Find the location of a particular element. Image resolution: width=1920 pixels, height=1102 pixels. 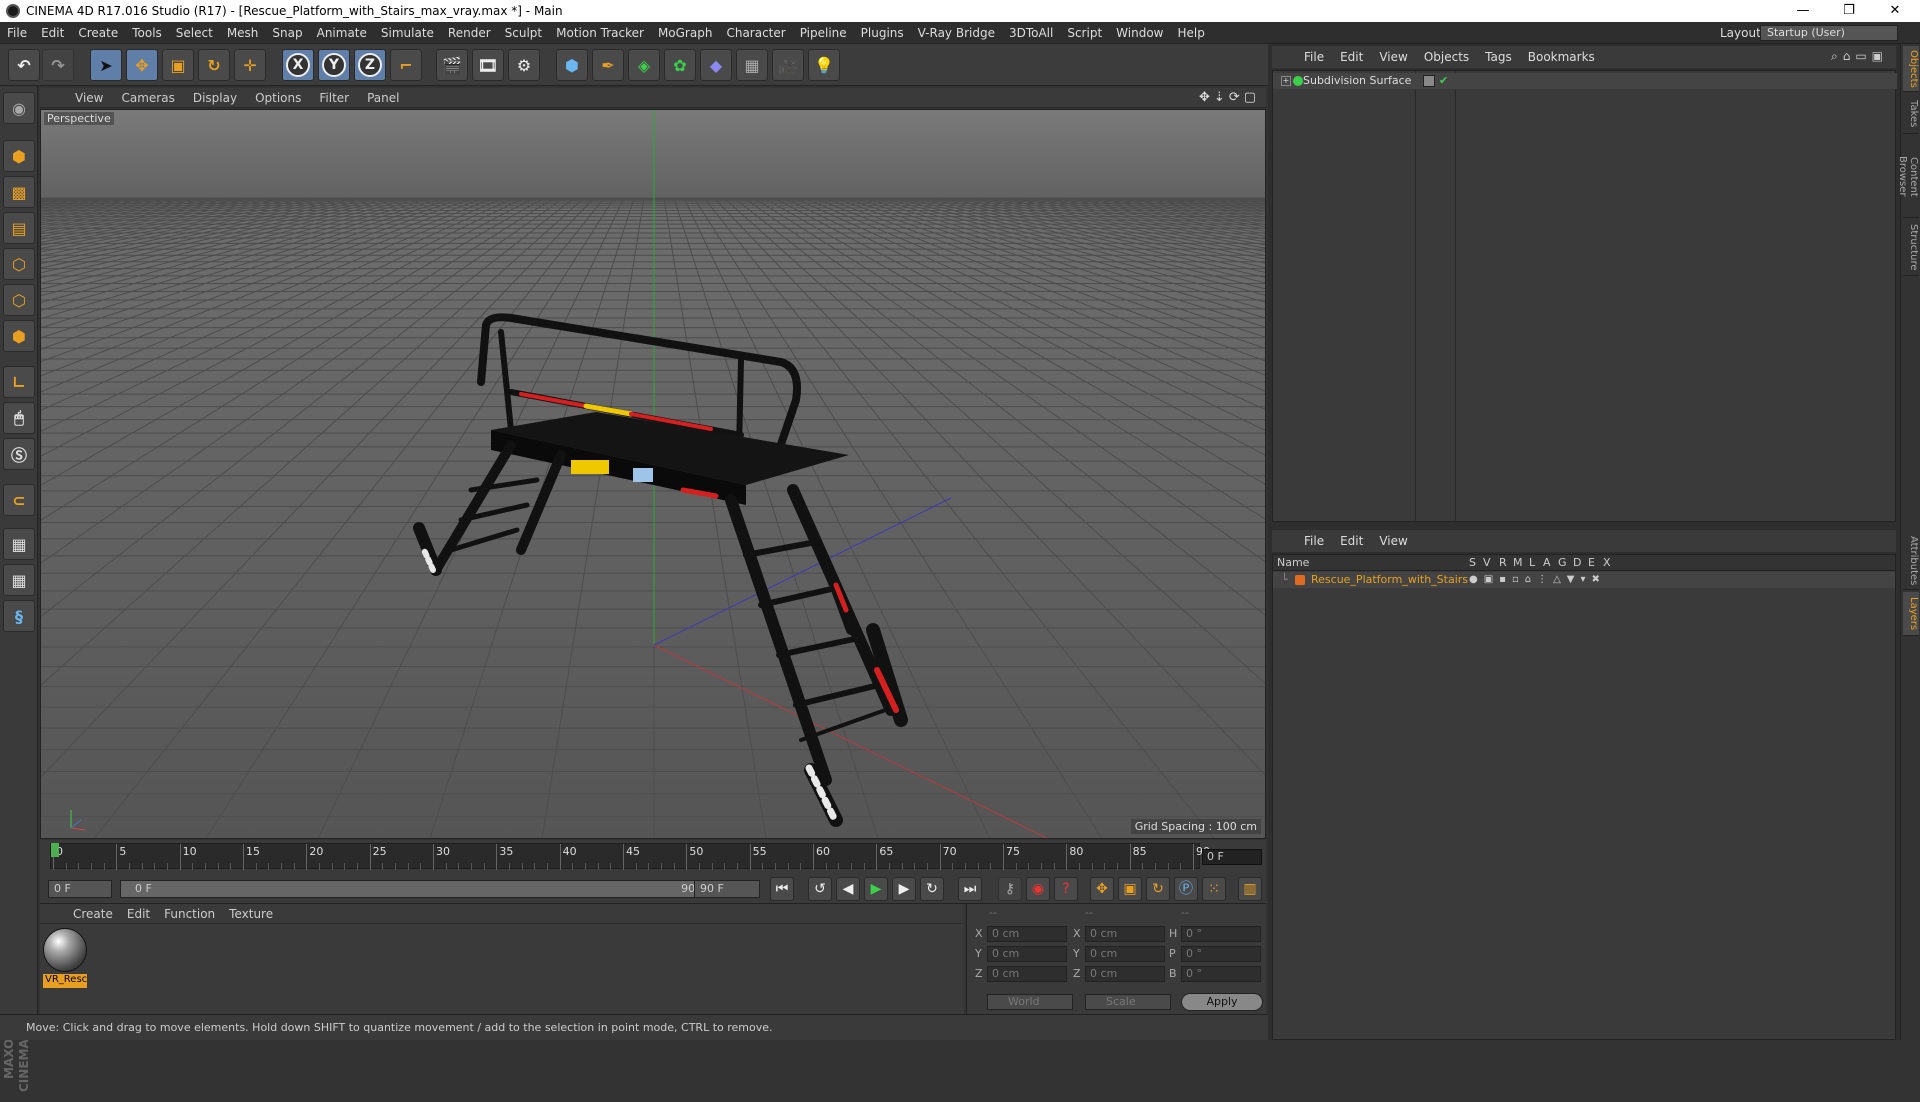

enabled-check-icon: ✔ is located at coordinates (1443, 81).